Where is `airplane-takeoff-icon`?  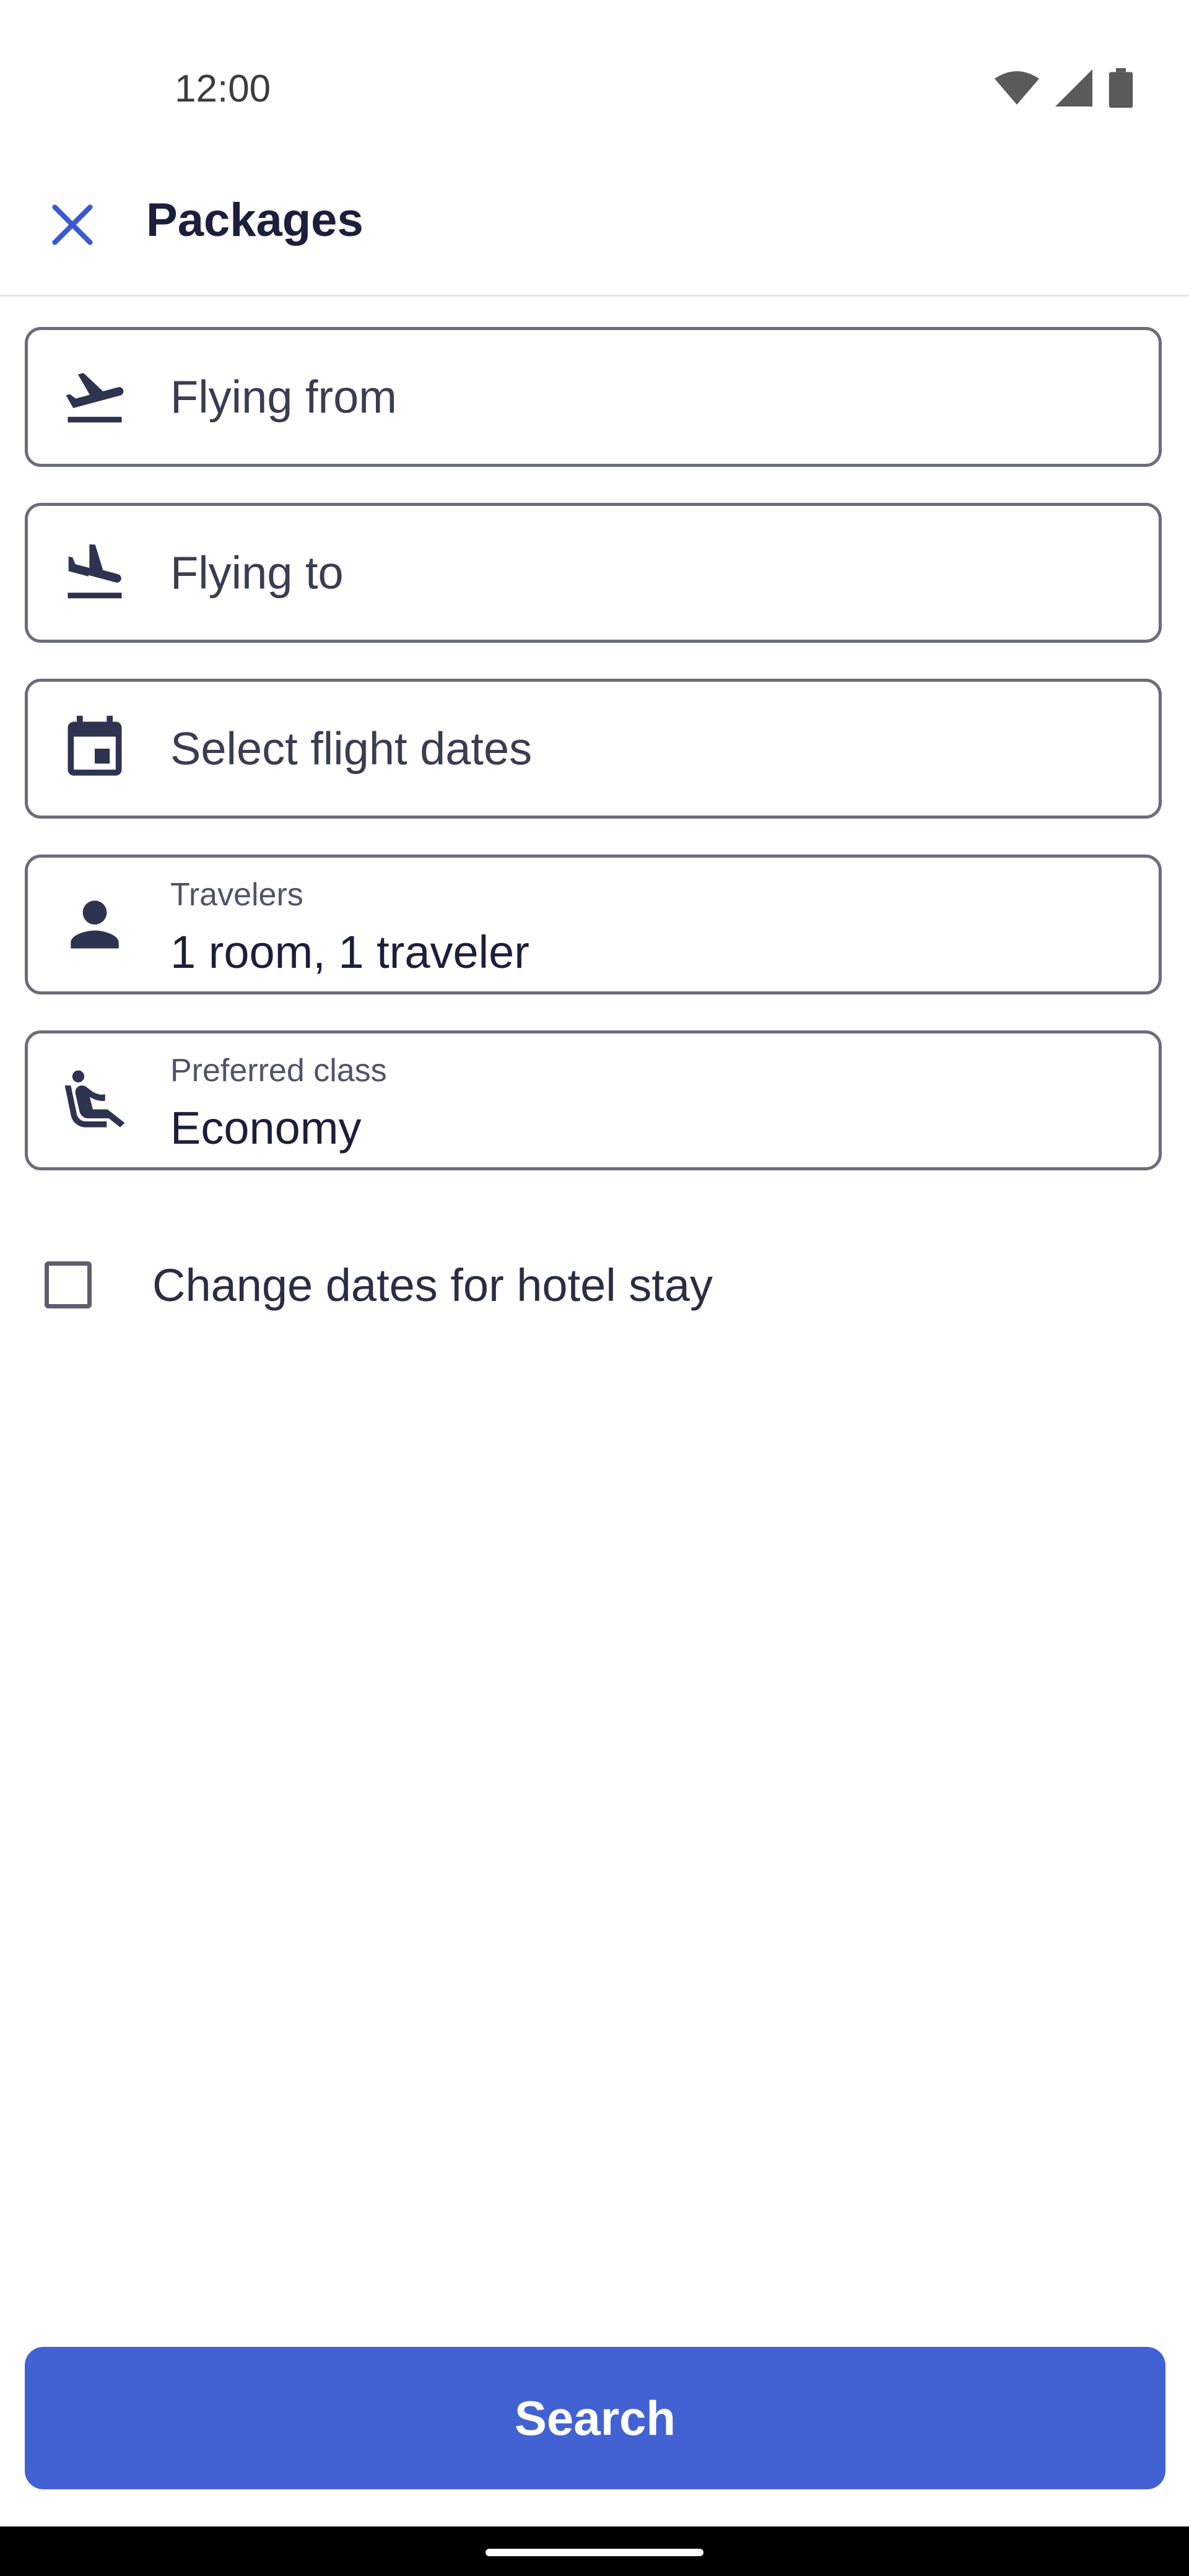 airplane-takeoff-icon is located at coordinates (95, 397).